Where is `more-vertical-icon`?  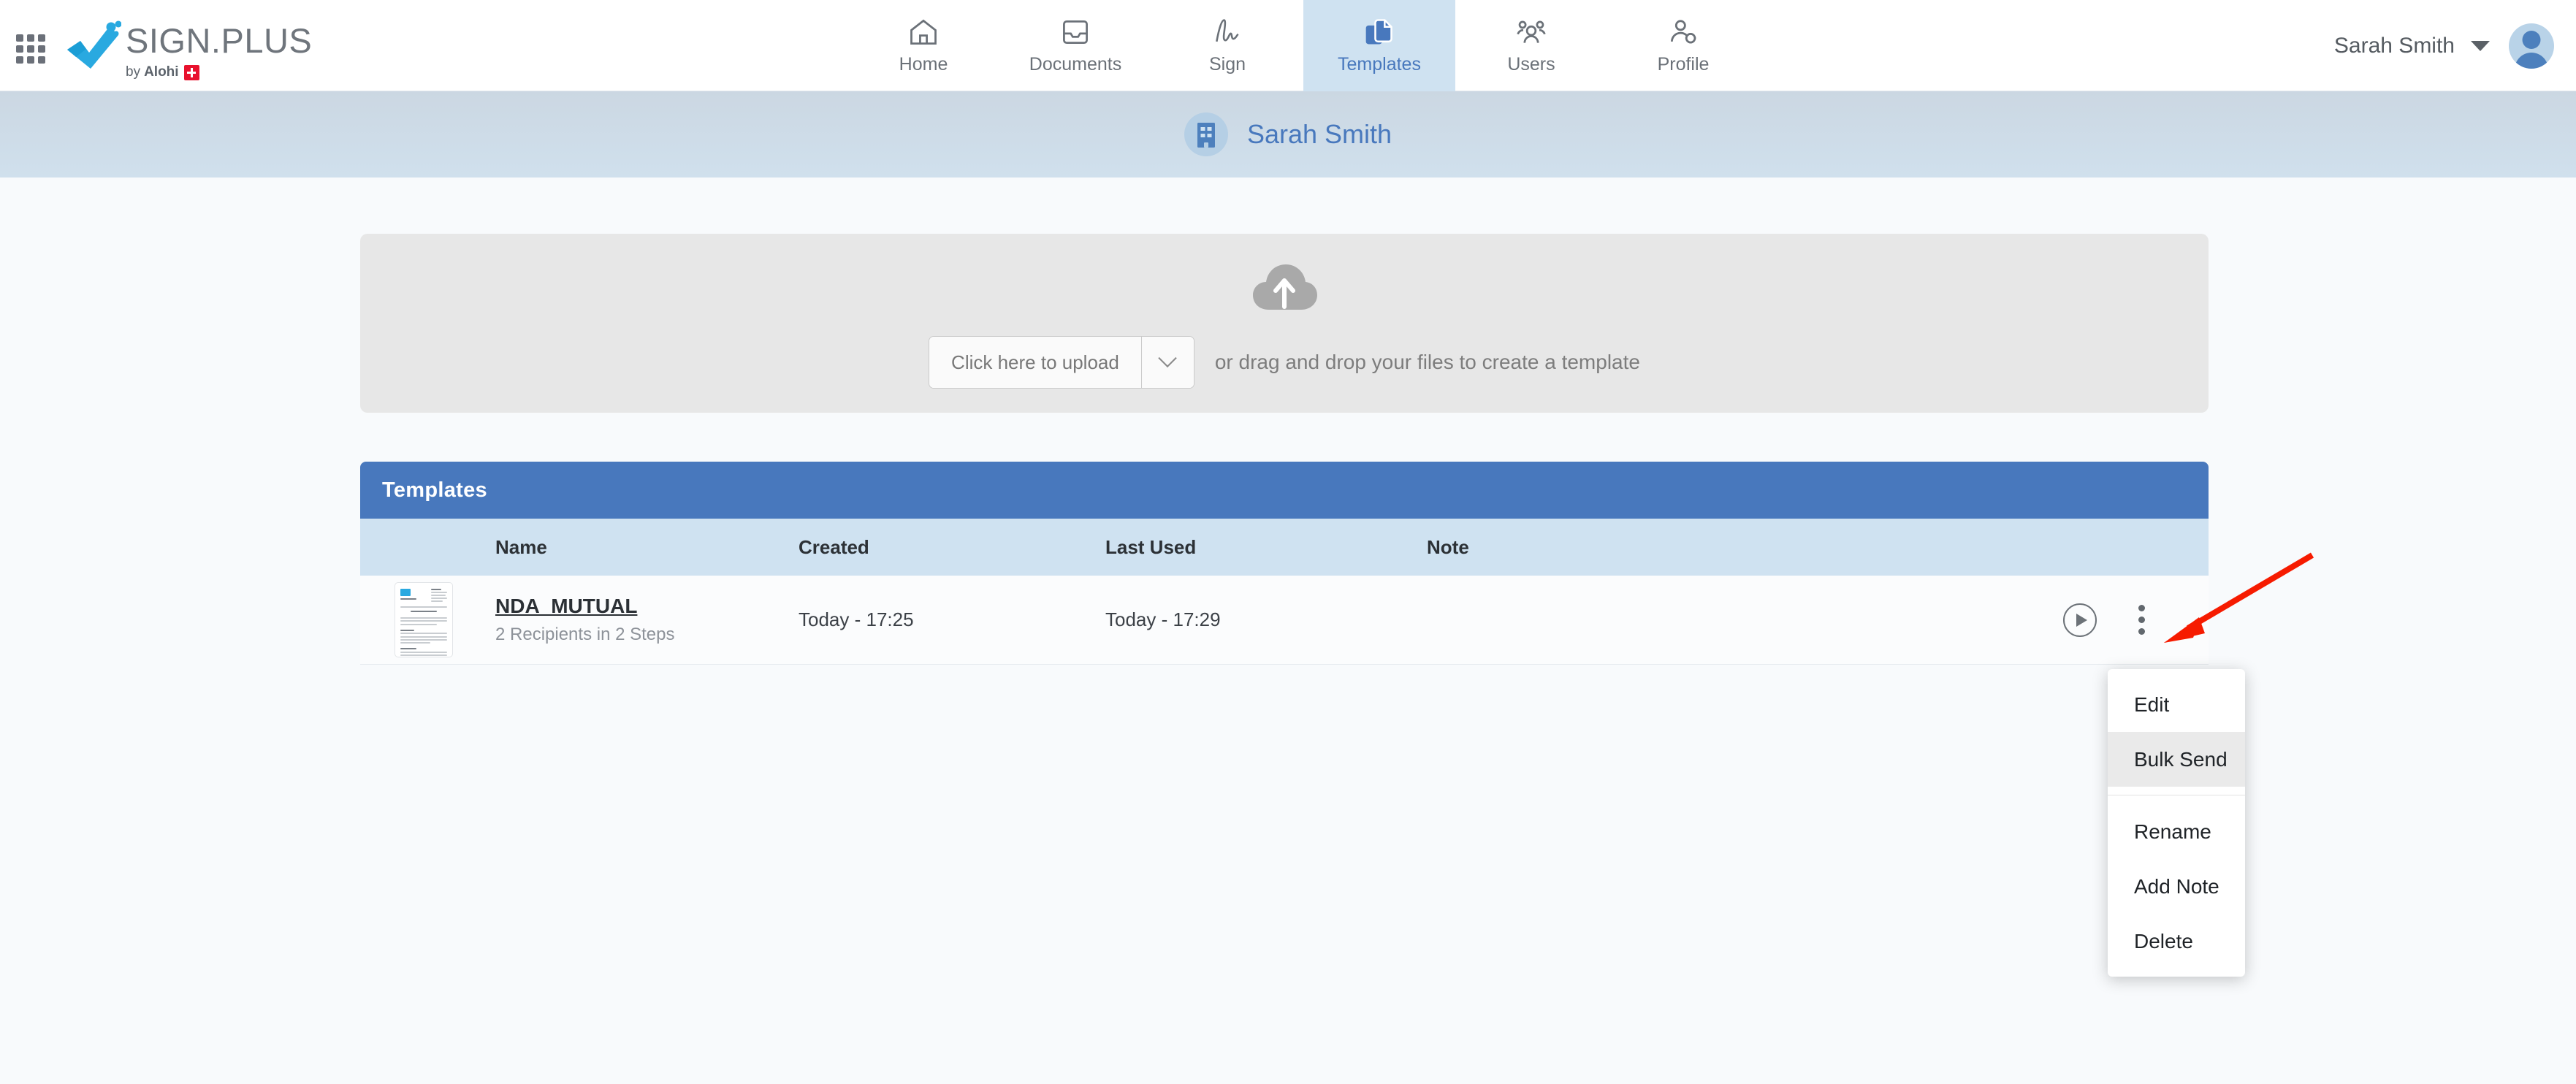 more-vertical-icon is located at coordinates (2142, 620).